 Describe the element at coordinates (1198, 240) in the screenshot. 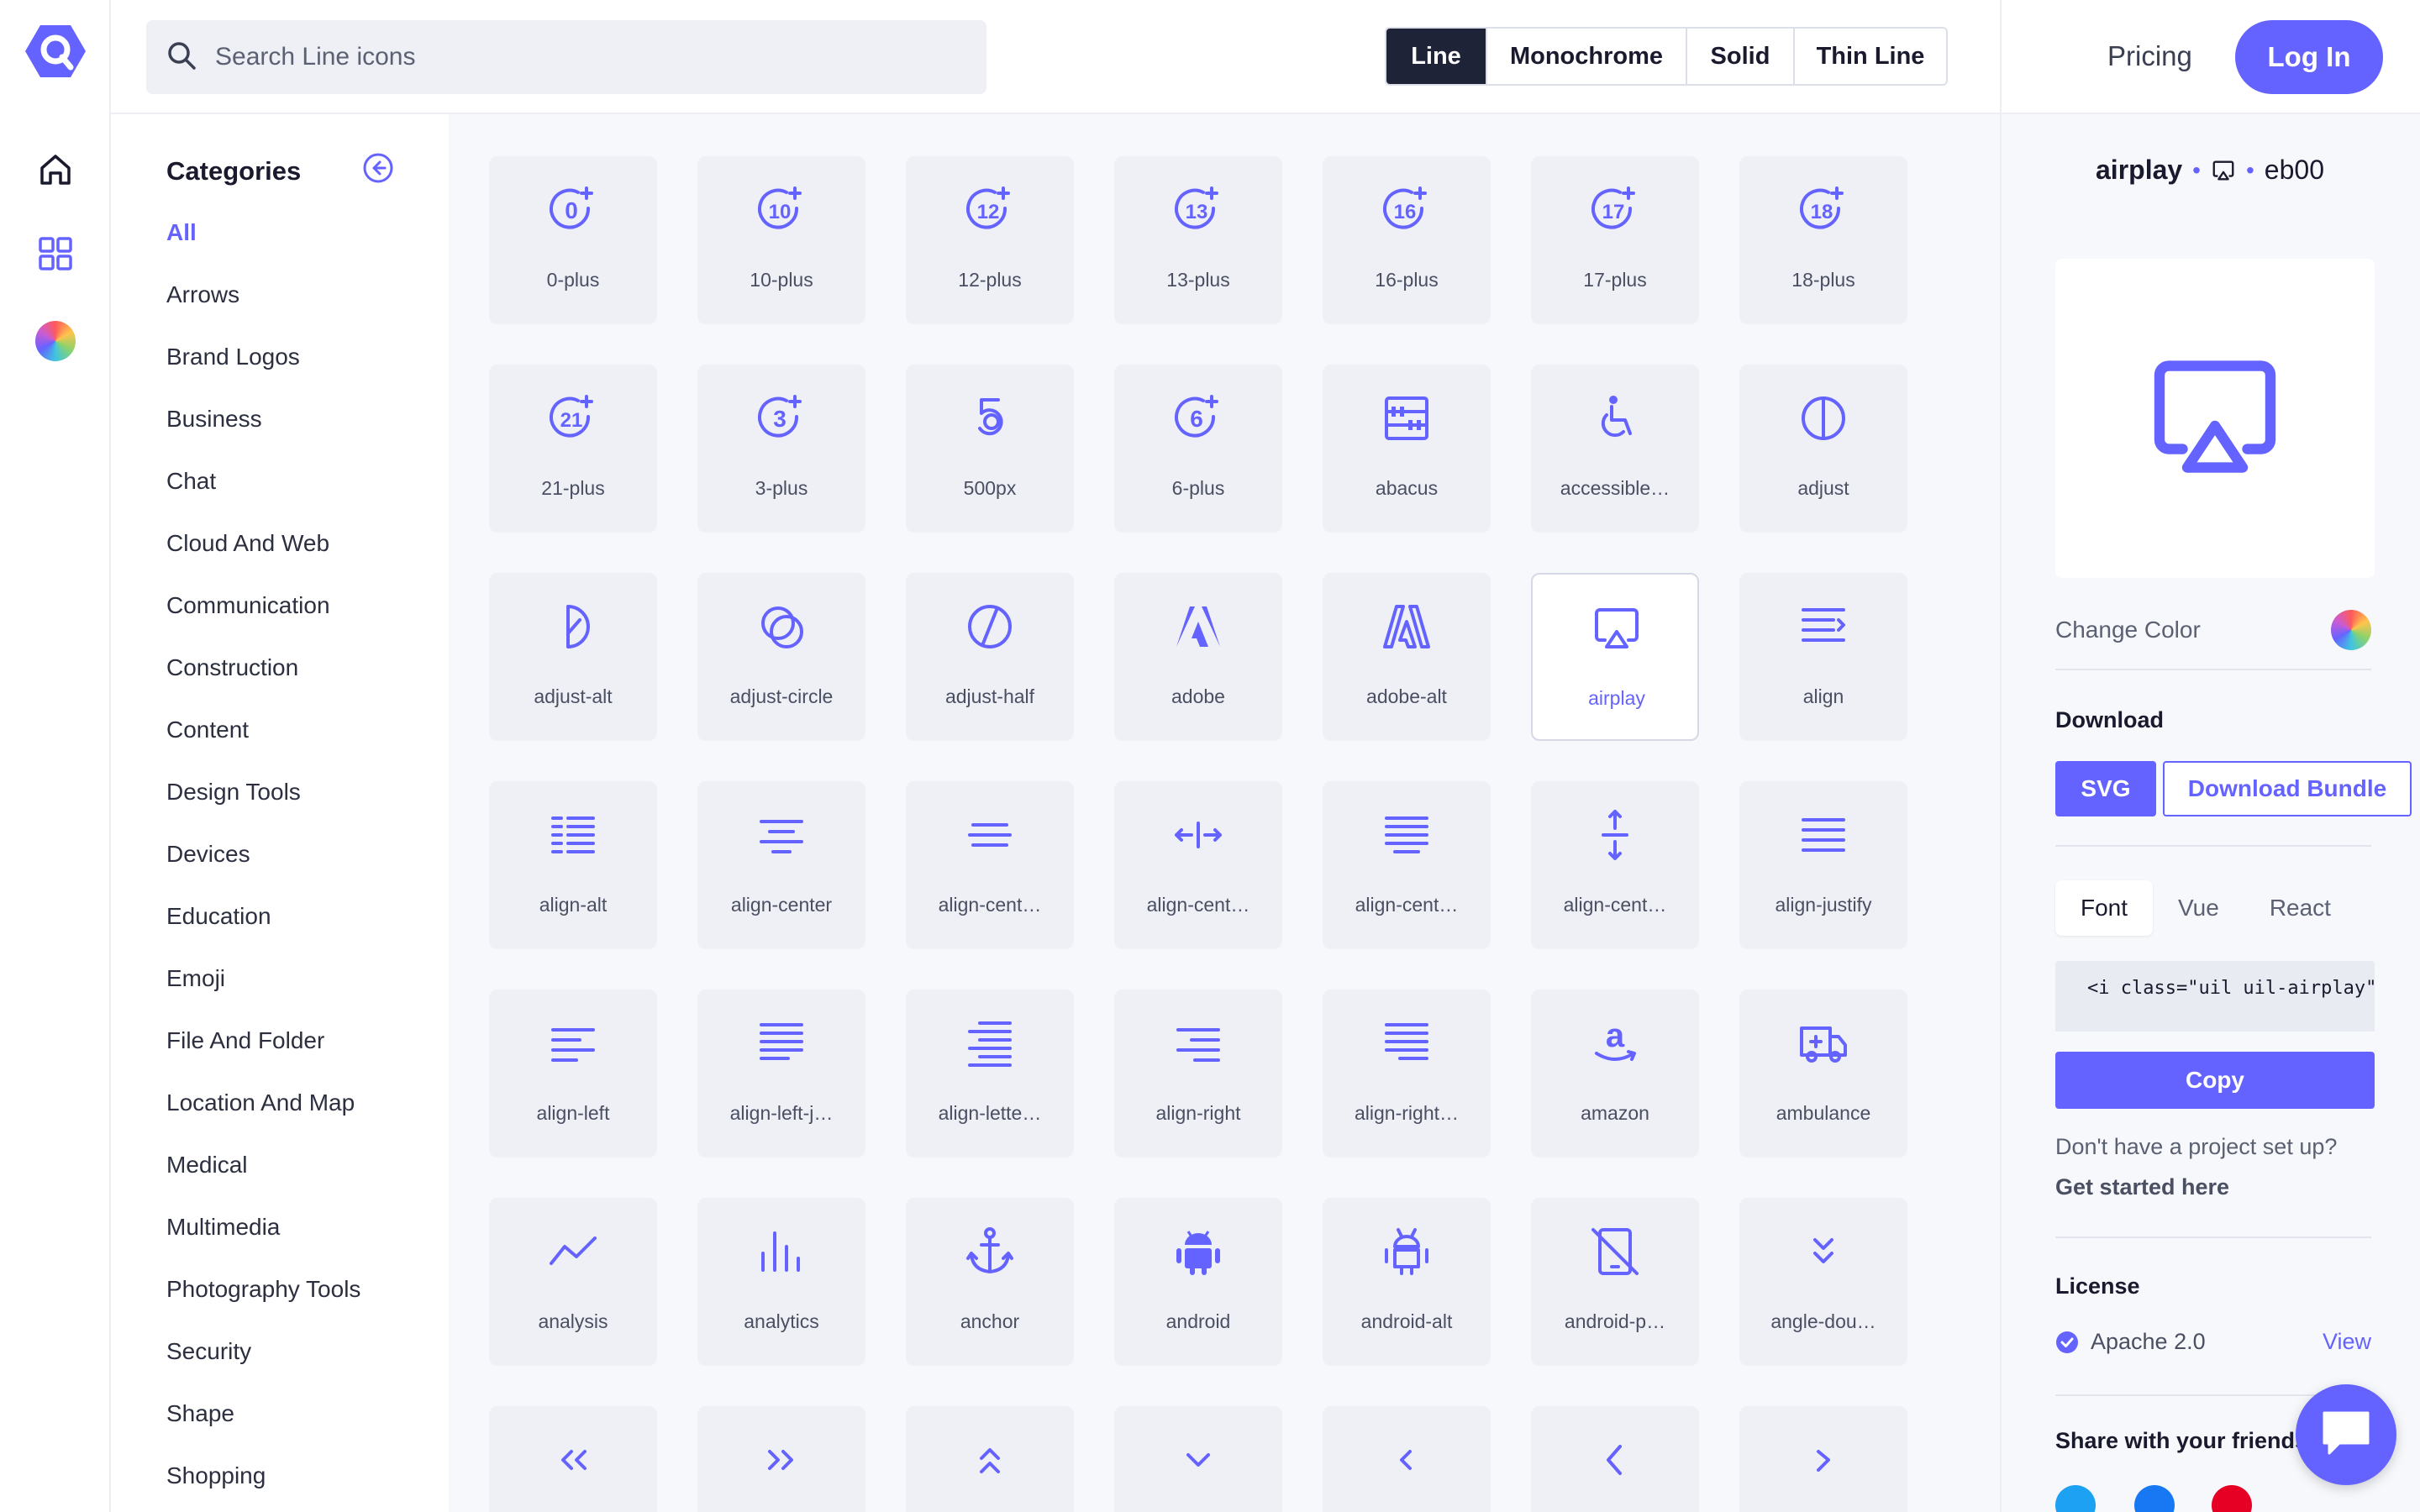

I see `icon-tile: 13 13-plus` at that location.